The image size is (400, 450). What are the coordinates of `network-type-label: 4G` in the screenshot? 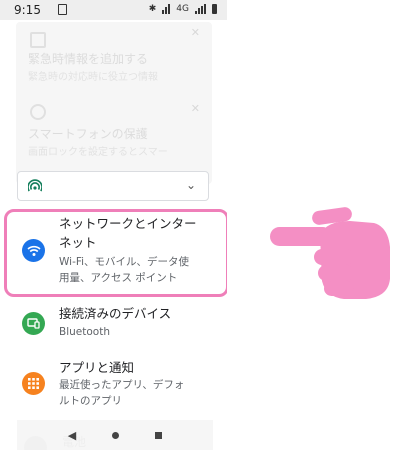 It's located at (182, 9).